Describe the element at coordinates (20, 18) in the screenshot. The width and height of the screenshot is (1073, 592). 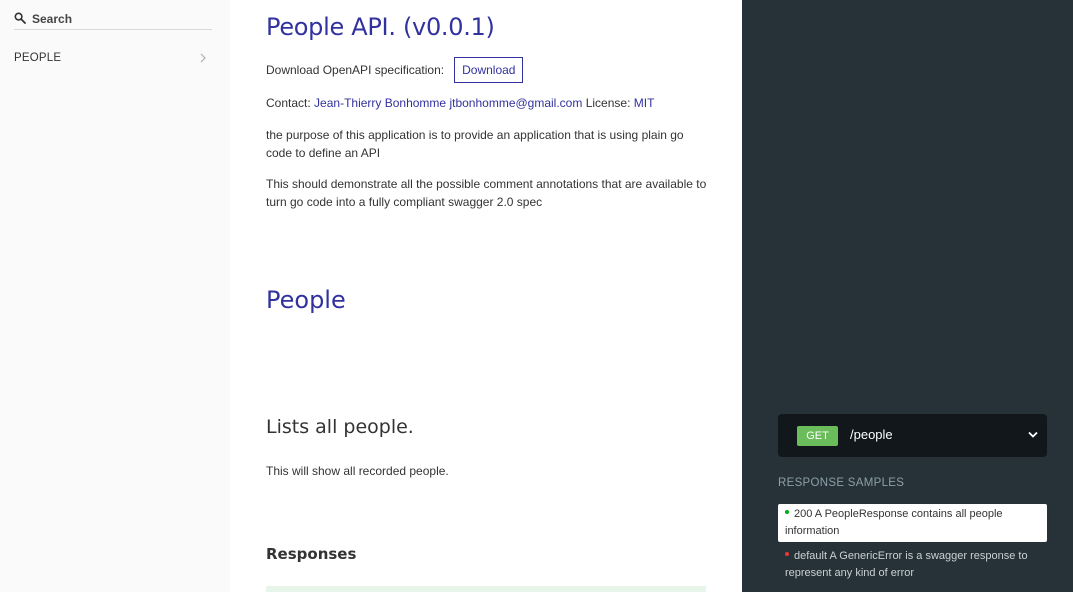
I see `search-icon` at that location.